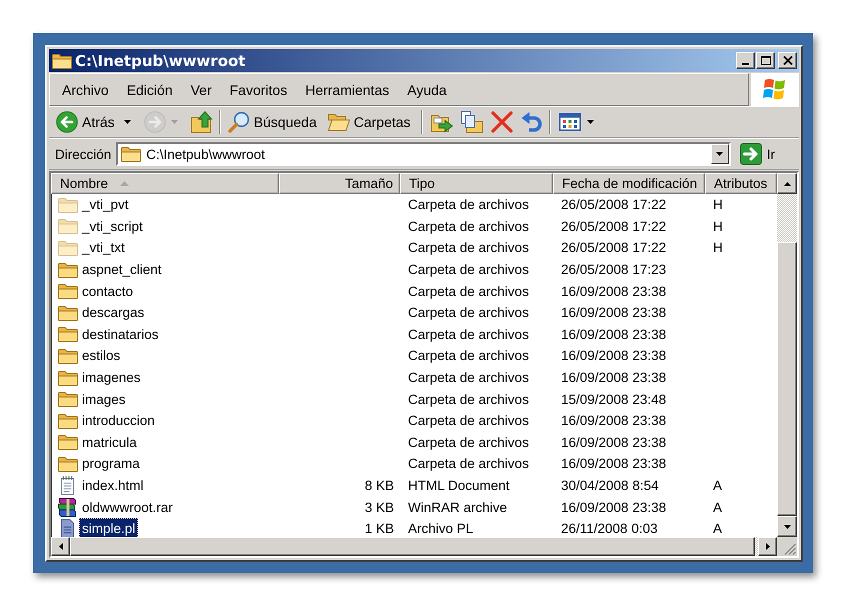 Image resolution: width=848 pixels, height=607 pixels. What do you see at coordinates (476, 183) in the screenshot?
I see `column-header: Tipo` at bounding box center [476, 183].